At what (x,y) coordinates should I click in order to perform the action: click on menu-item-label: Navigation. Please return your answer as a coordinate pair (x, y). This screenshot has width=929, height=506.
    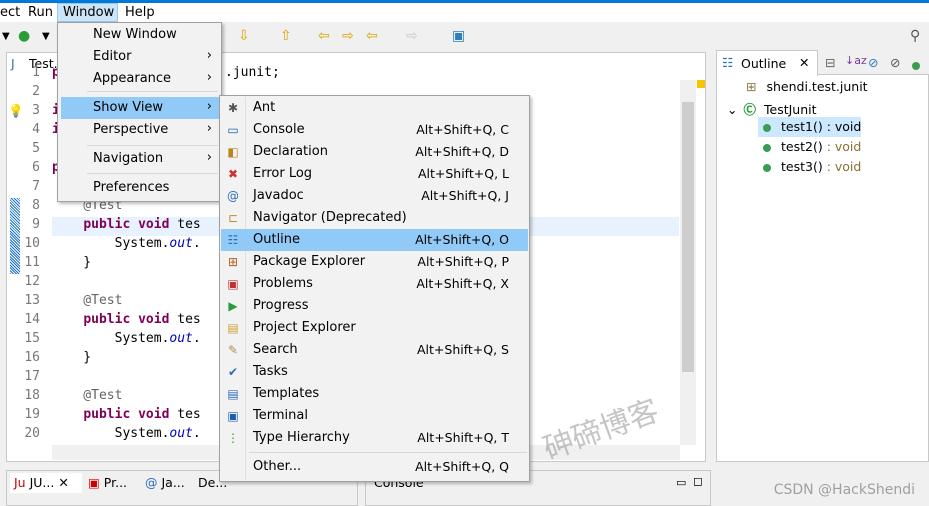
    Looking at the image, I should click on (128, 158).